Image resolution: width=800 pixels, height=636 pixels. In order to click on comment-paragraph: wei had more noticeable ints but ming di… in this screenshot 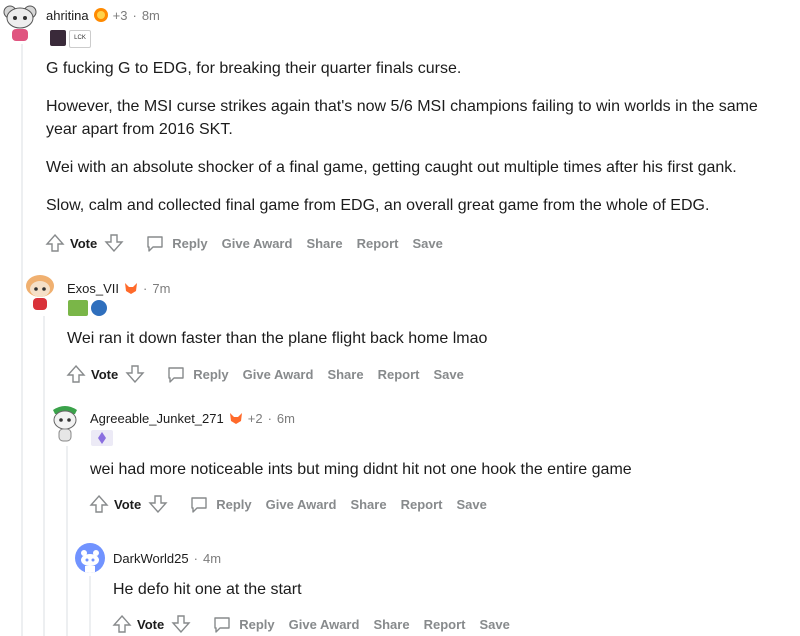, I will do `click(361, 469)`.